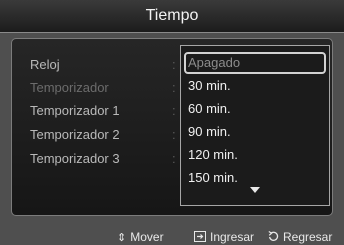  Describe the element at coordinates (45, 64) in the screenshot. I see `menu-item-reloj: Reloj` at that location.